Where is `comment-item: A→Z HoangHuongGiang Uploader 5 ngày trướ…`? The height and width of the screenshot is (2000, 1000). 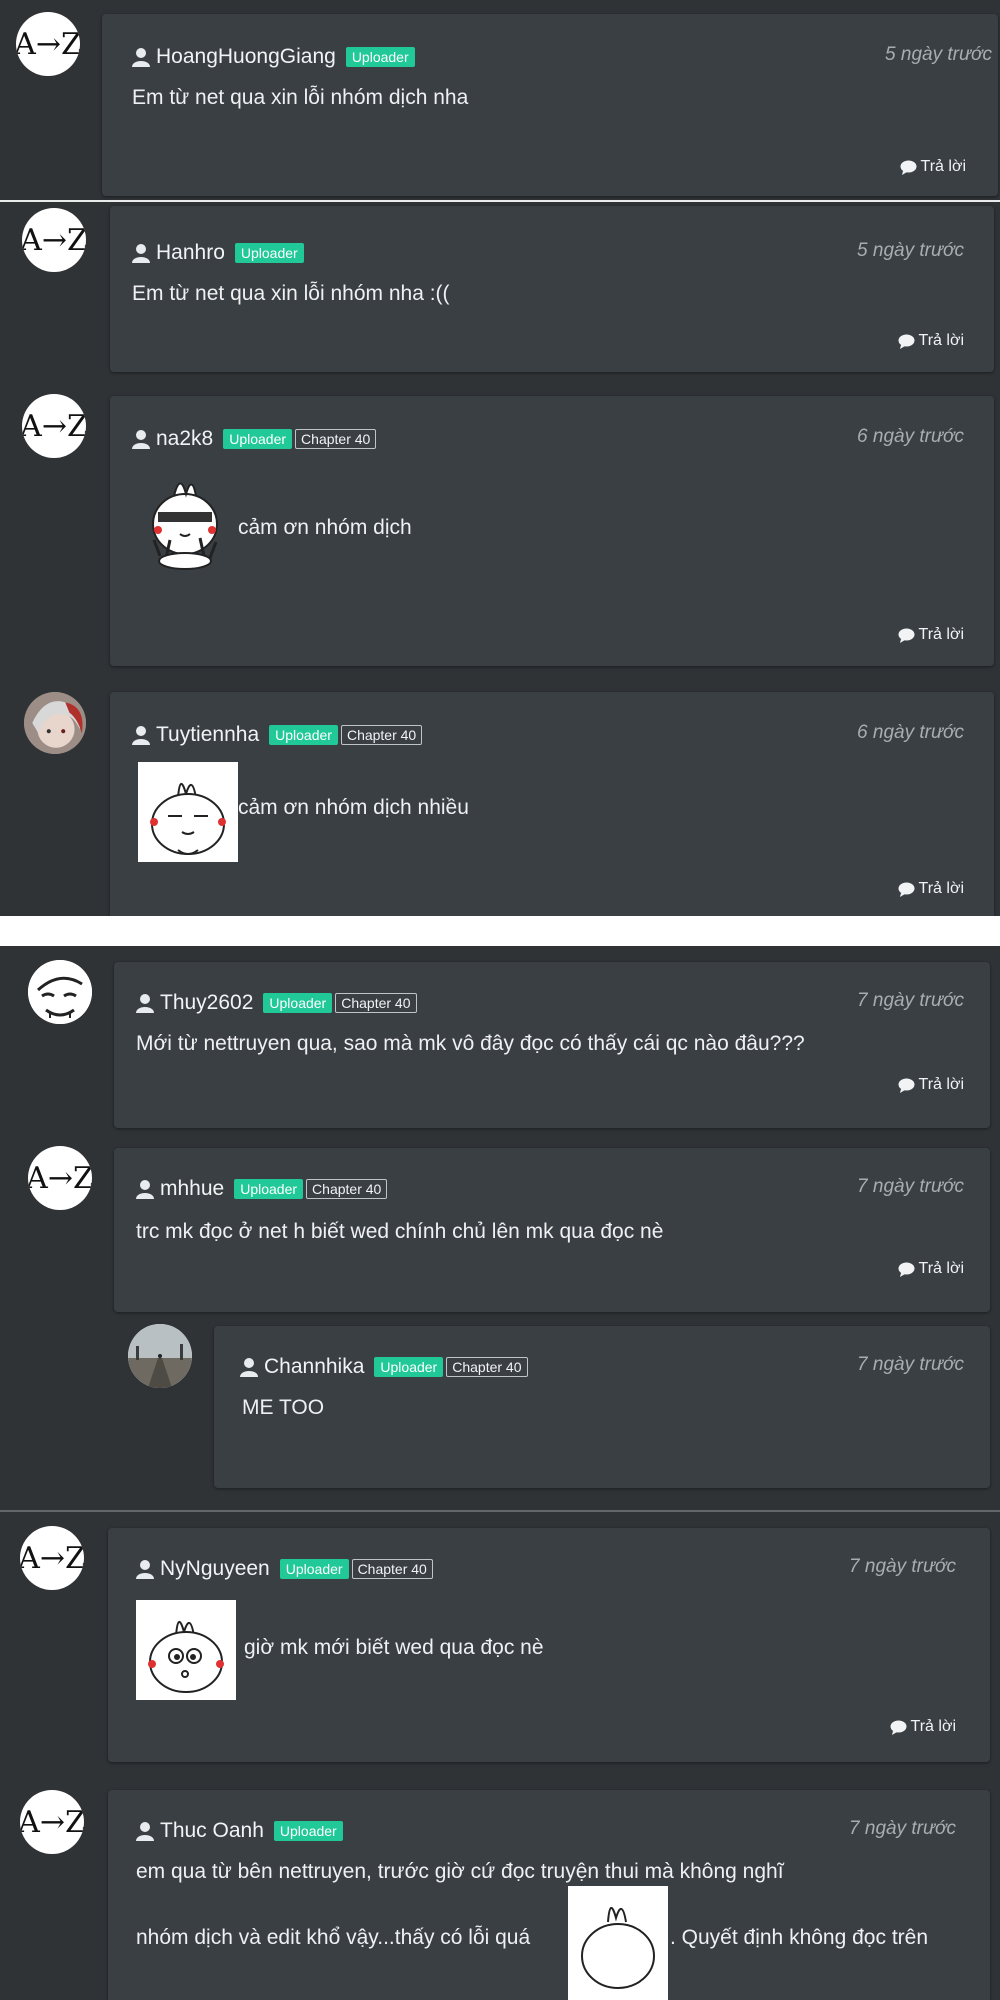 comment-item: A→Z HoangHuongGiang Uploader 5 ngày trướ… is located at coordinates (500, 100).